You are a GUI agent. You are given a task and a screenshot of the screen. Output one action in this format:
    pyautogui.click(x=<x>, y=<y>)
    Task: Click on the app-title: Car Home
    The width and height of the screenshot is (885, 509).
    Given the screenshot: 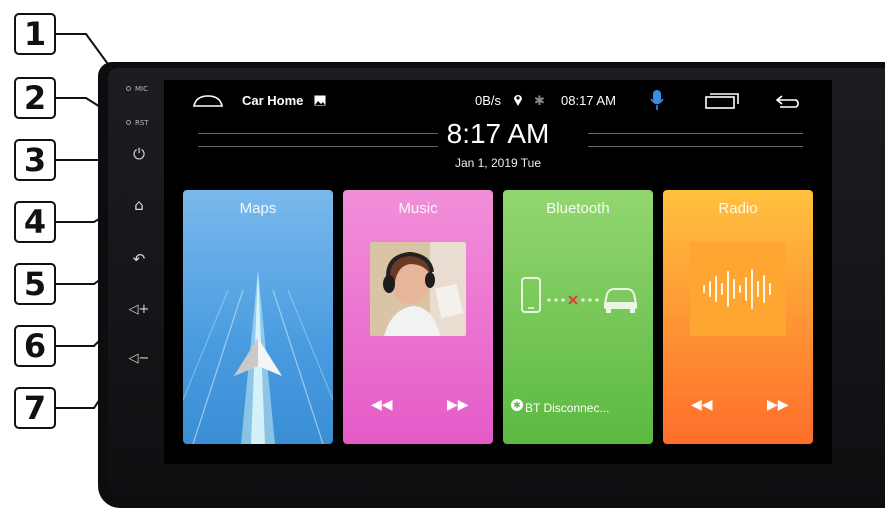 What is the action you would take?
    pyautogui.click(x=273, y=100)
    